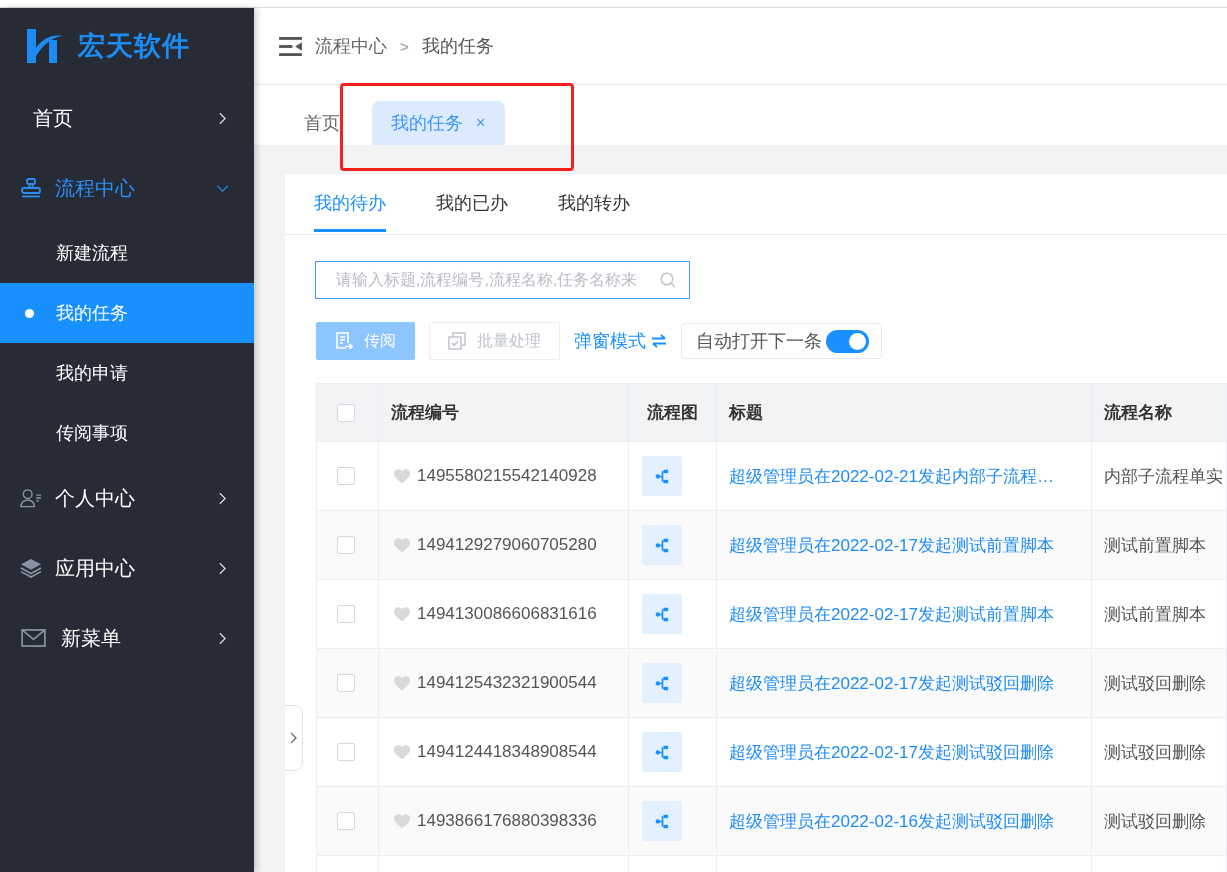 The image size is (1227, 872). I want to click on nav-item: 新菜单, so click(127, 638).